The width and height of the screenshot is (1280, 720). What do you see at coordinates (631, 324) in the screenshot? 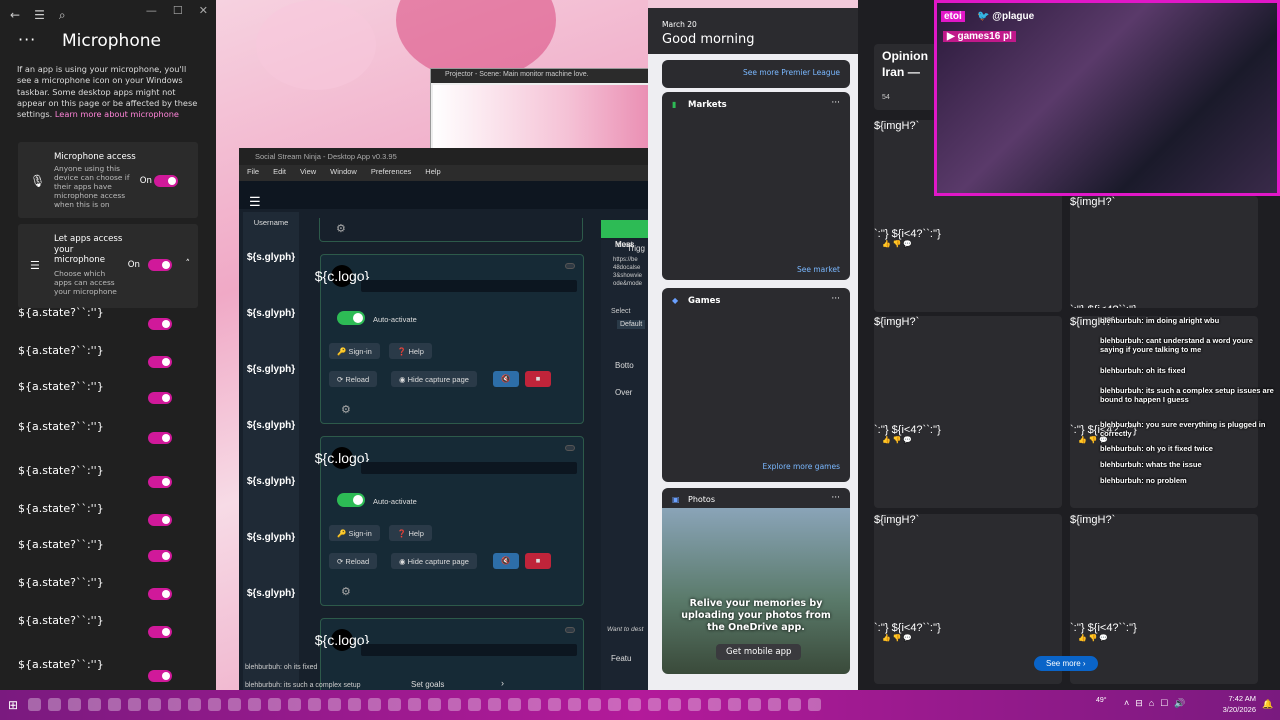
I see `default-select: Default` at bounding box center [631, 324].